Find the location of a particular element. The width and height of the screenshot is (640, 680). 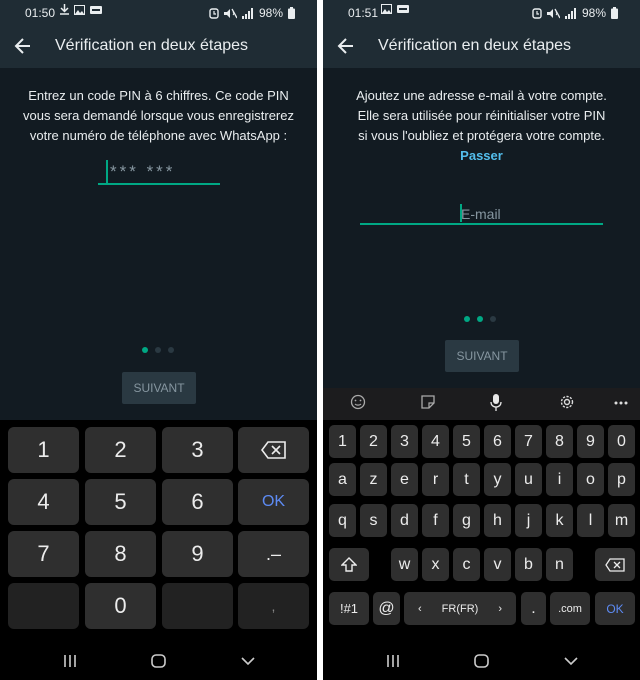

symbols-key: !#1 is located at coordinates (349, 608).